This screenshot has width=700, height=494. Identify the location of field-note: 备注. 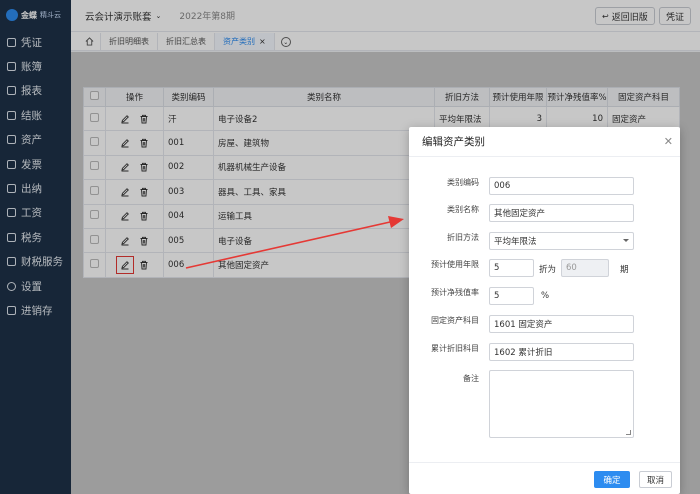
(444, 378).